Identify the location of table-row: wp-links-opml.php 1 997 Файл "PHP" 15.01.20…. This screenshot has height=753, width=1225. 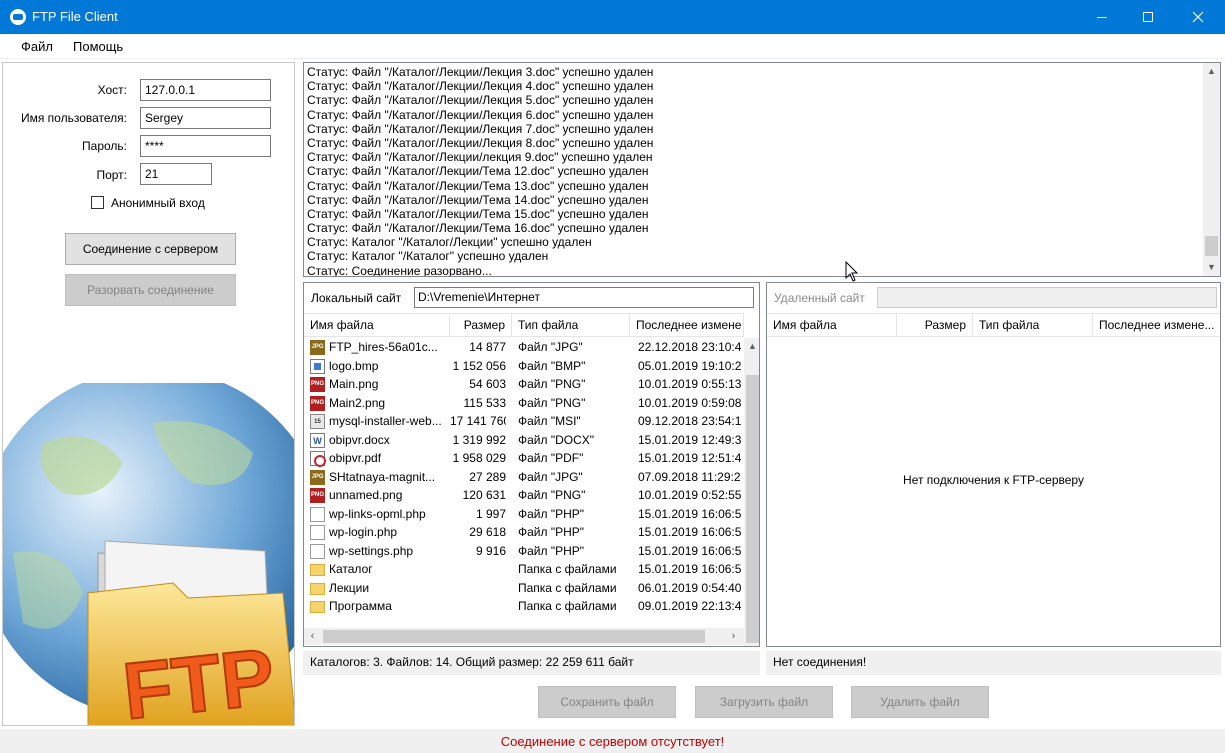
(524, 514).